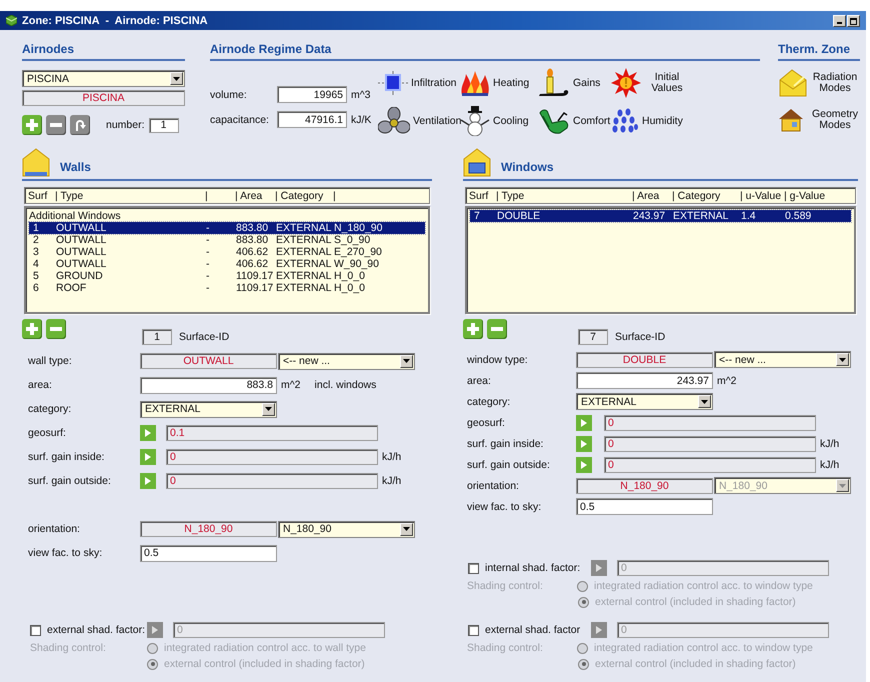 This screenshot has width=870, height=682. I want to click on input-field: 47916.1, so click(312, 119).